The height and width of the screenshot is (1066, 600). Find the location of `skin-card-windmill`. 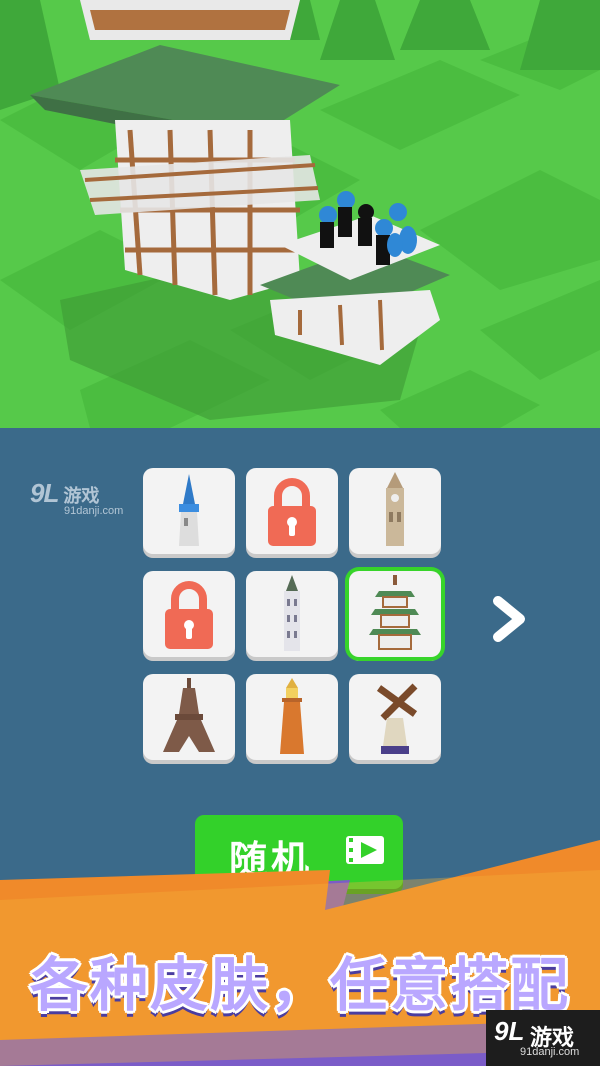

skin-card-windmill is located at coordinates (395, 717).